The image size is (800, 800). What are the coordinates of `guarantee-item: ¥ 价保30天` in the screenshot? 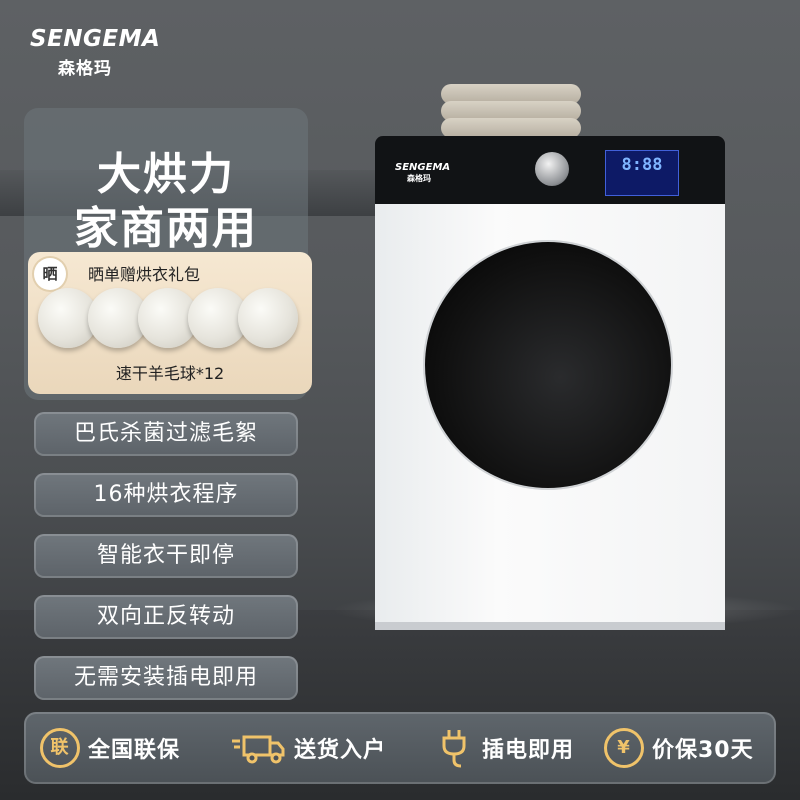 It's located at (679, 748).